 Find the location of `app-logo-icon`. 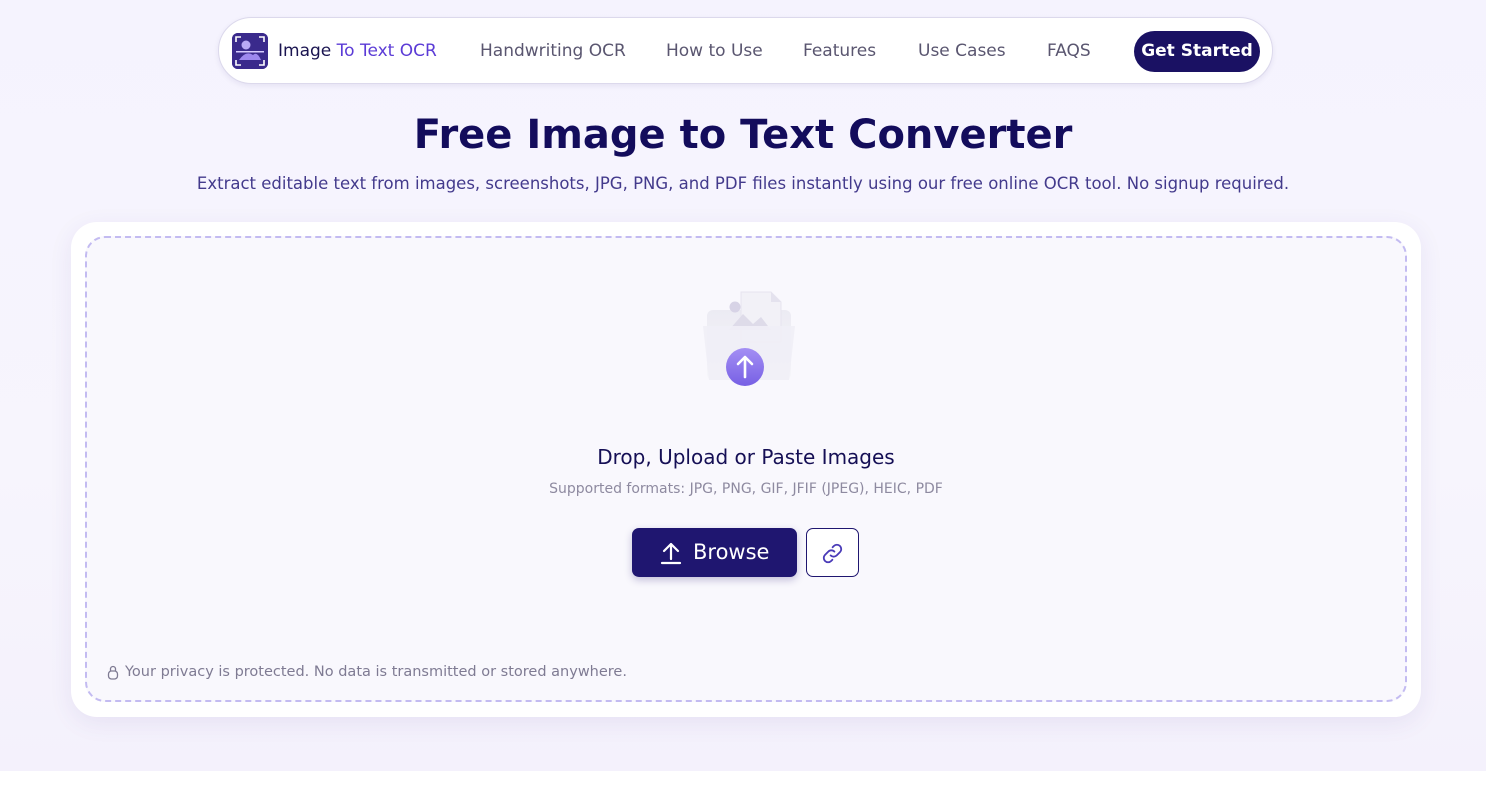

app-logo-icon is located at coordinates (250, 51).